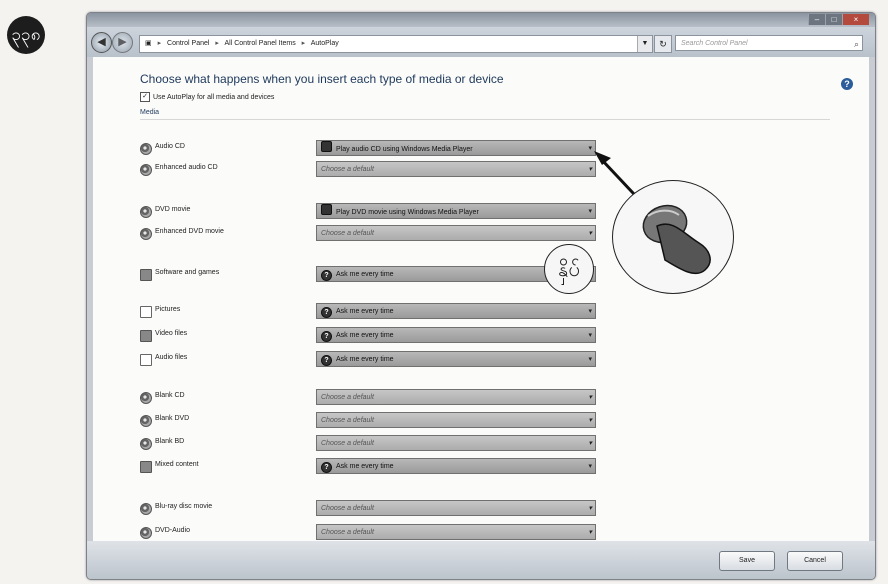 The height and width of the screenshot is (584, 888). Describe the element at coordinates (146, 336) in the screenshot. I see `video-icon` at that location.